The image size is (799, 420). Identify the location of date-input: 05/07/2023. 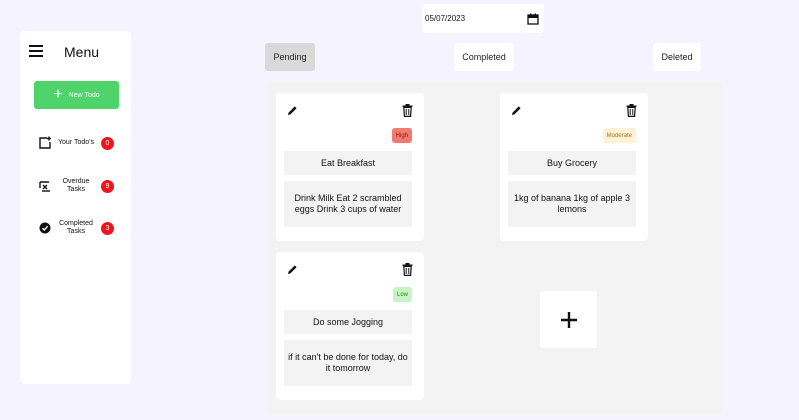
(483, 18).